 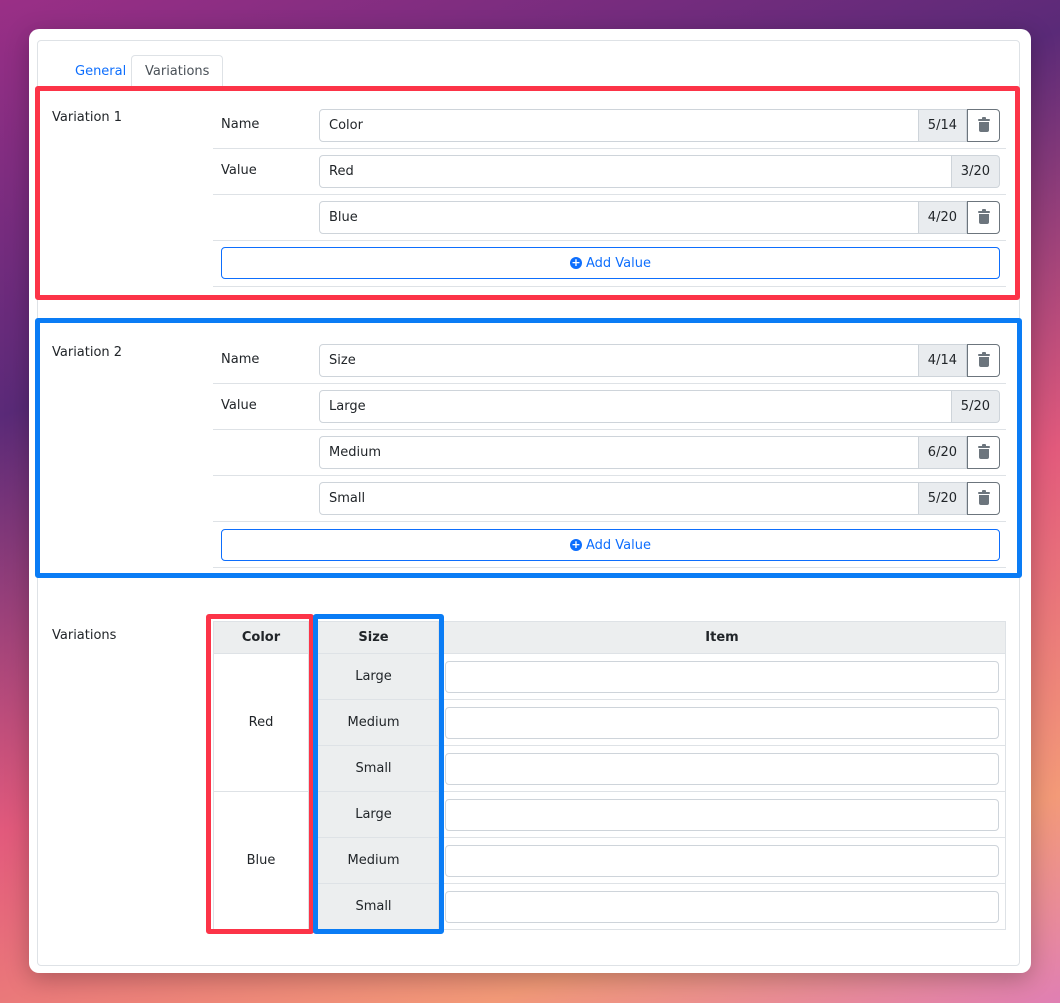 What do you see at coordinates (100, 71) in the screenshot?
I see `tab-general: General` at bounding box center [100, 71].